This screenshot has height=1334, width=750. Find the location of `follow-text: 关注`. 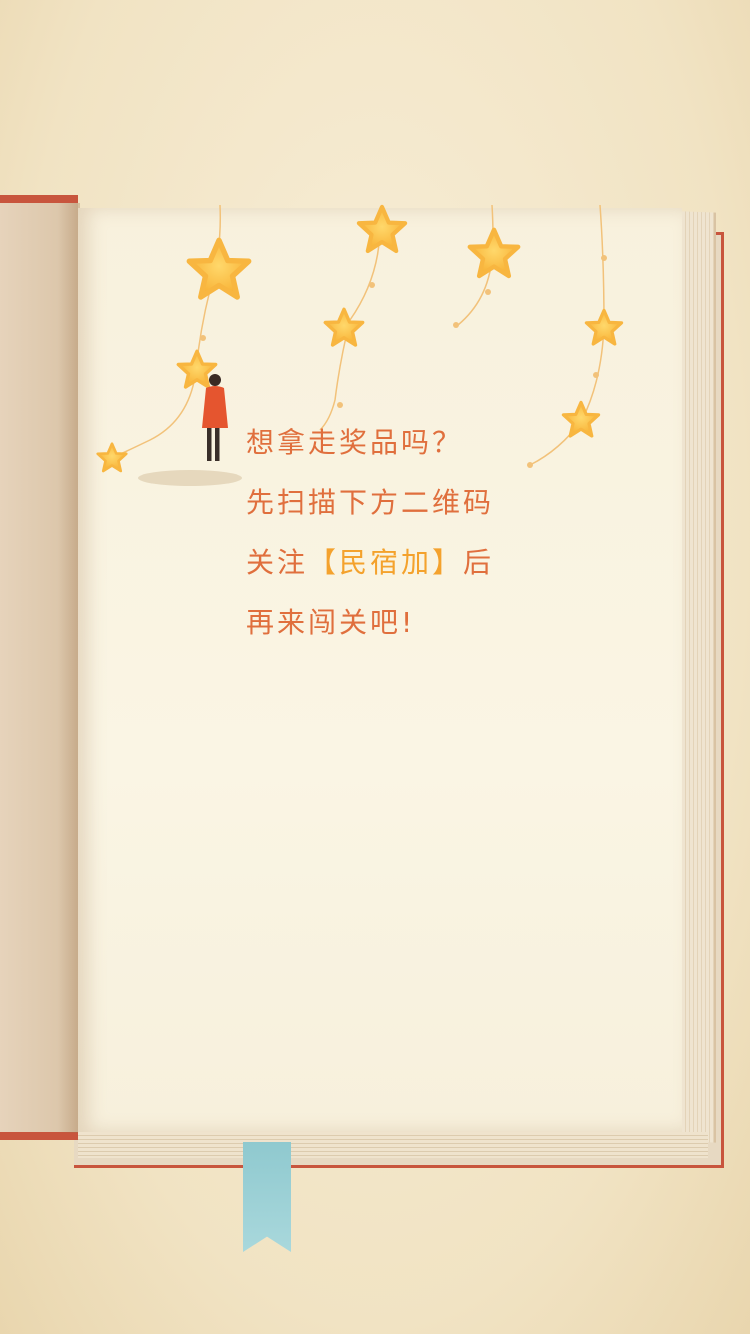

follow-text: 关注 is located at coordinates (277, 562).